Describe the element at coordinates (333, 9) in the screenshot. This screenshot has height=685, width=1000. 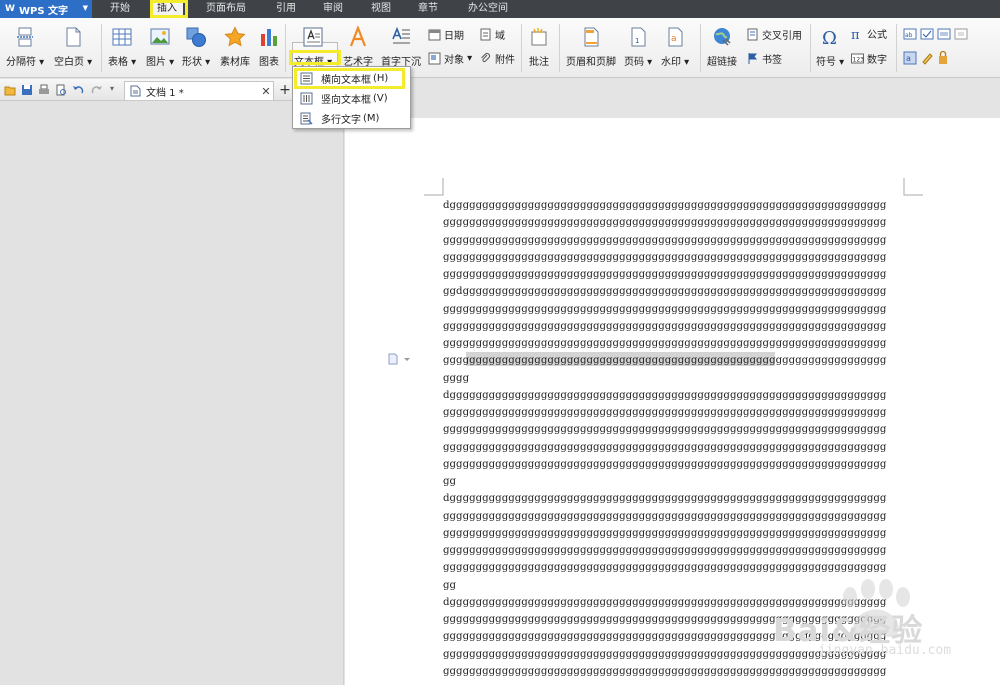
I see `menu-tab-4: 审阅` at that location.